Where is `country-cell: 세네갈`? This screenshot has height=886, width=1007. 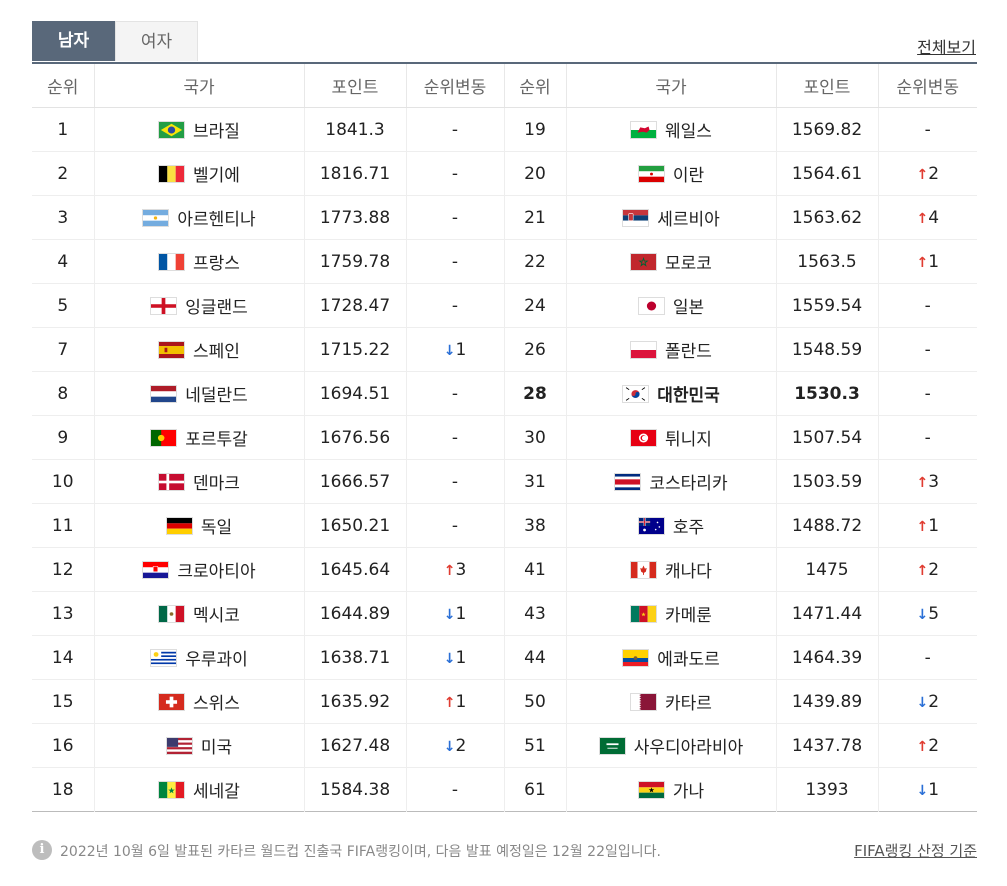 country-cell: 세네갈 is located at coordinates (199, 789).